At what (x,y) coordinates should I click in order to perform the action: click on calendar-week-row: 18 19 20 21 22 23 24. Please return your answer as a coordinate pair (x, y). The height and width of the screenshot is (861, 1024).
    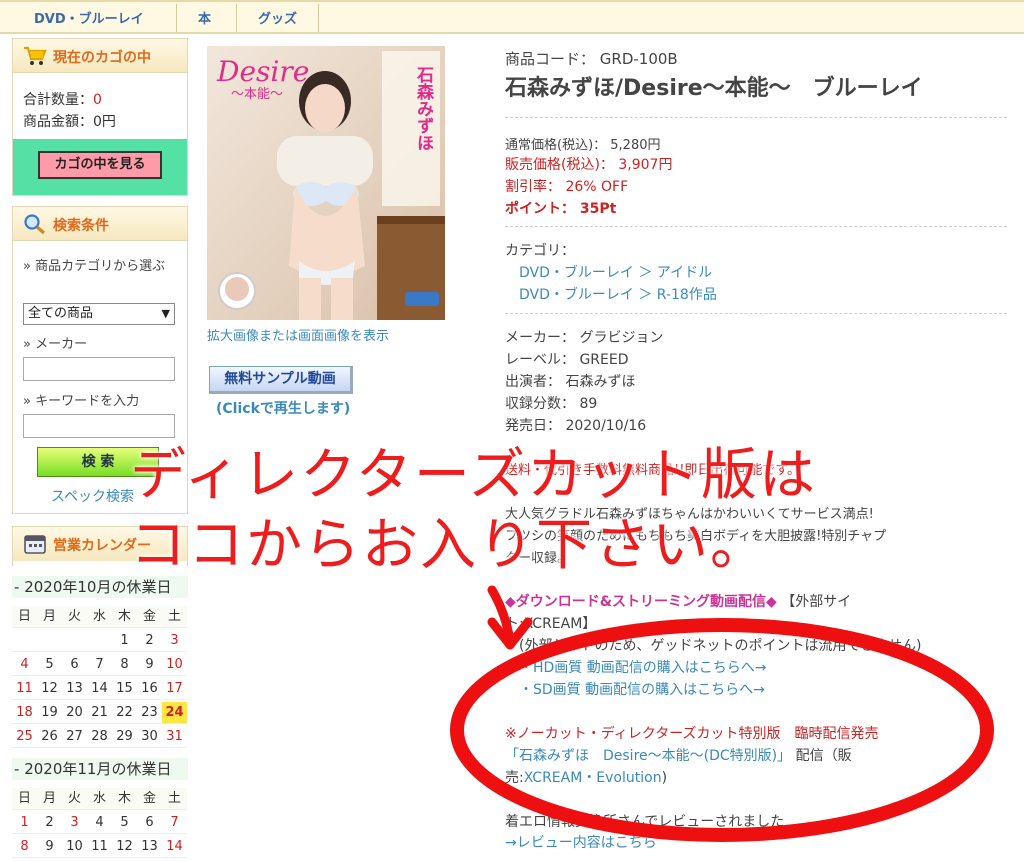
    Looking at the image, I should click on (100, 713).